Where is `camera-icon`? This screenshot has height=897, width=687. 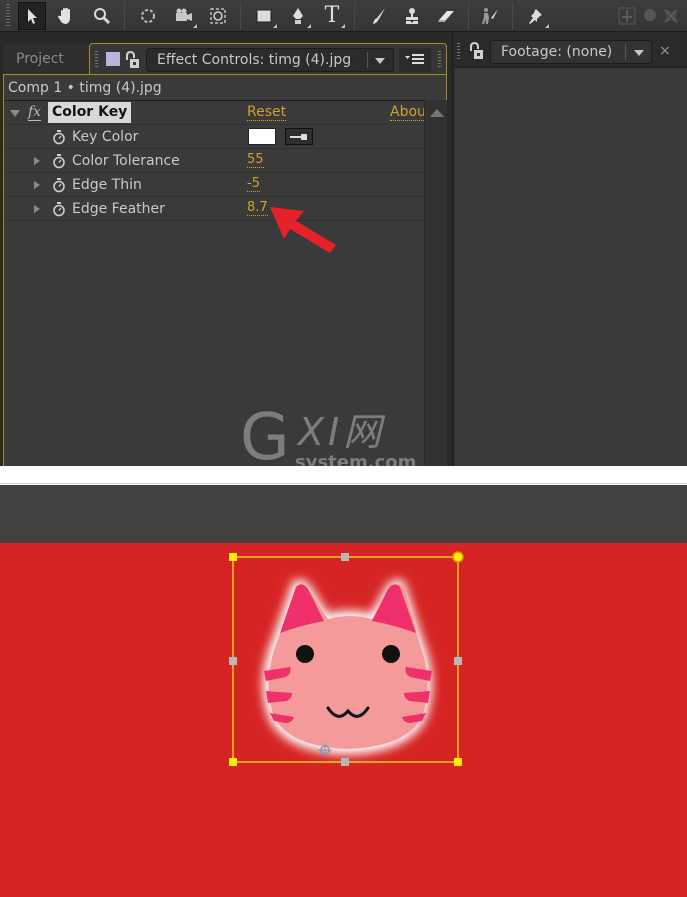
camera-icon is located at coordinates (184, 14).